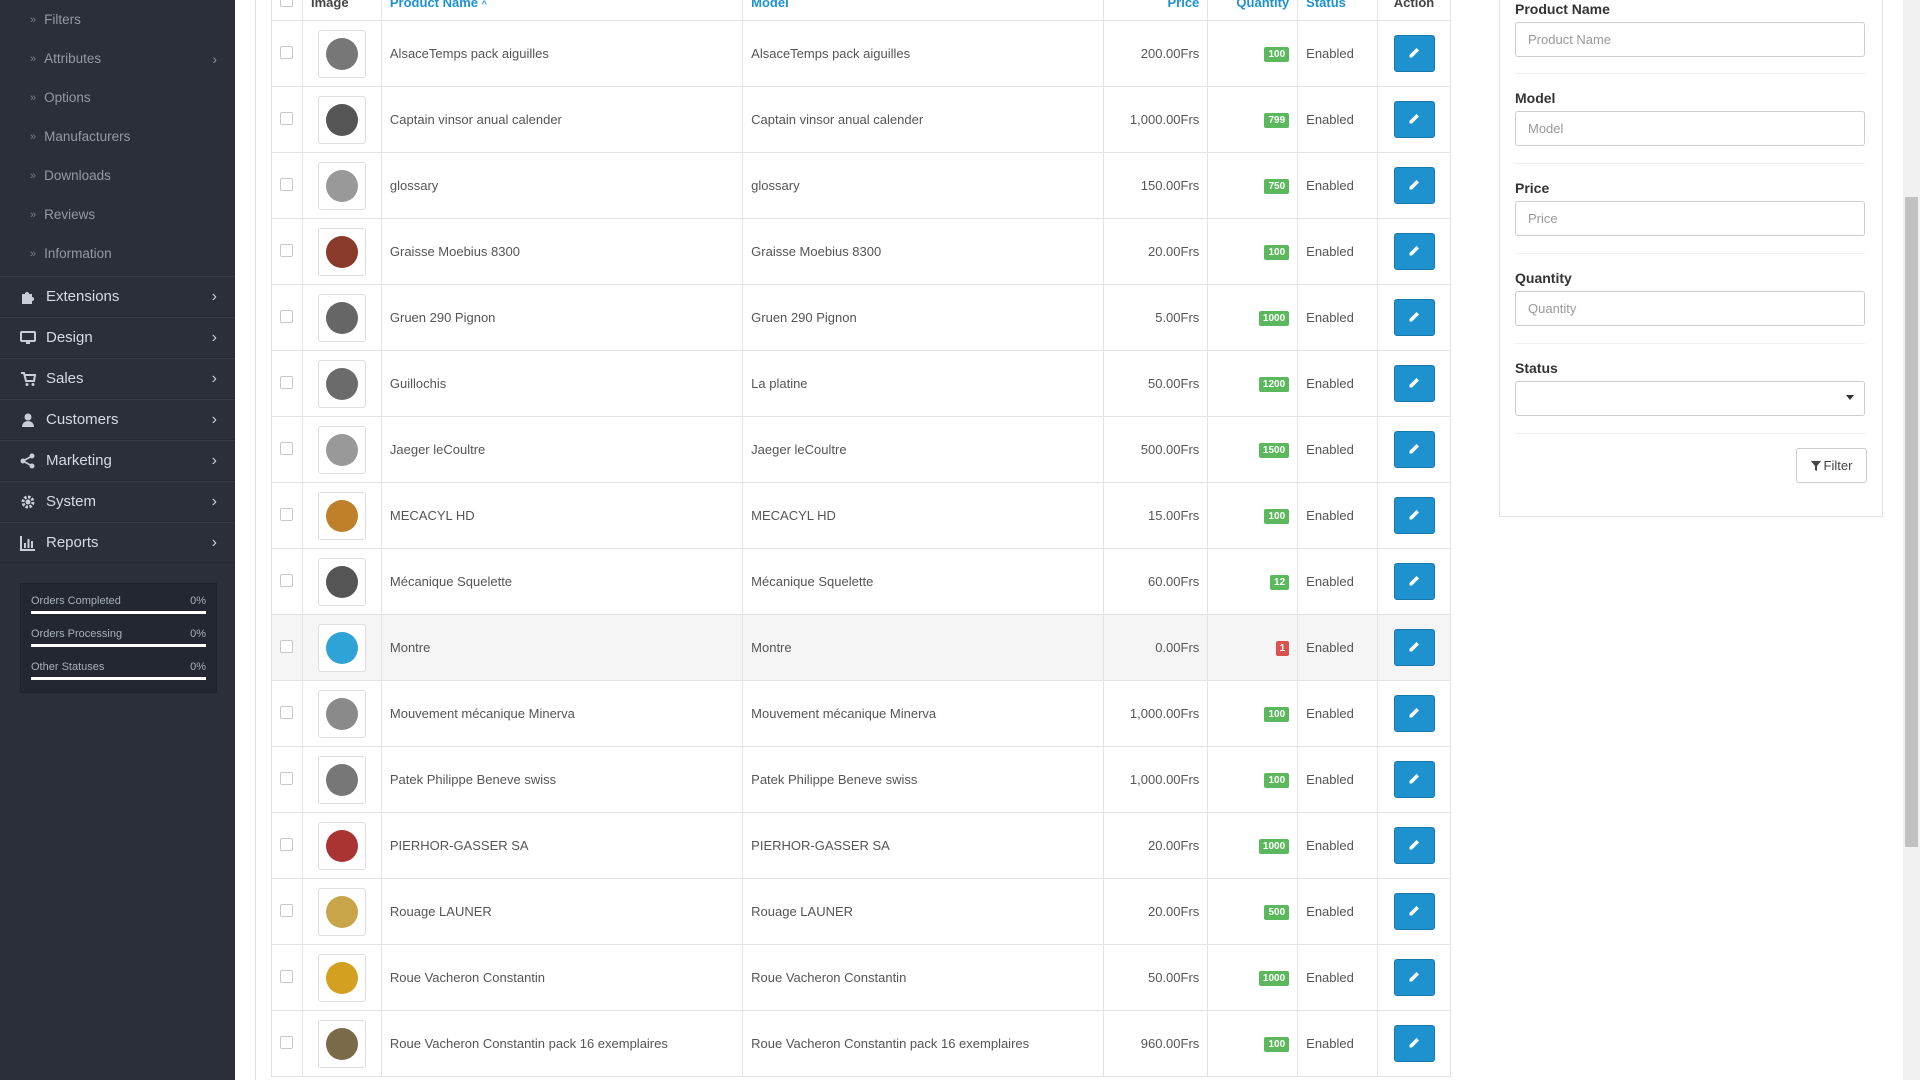  I want to click on filter-product-name-input: Product Name, so click(1690, 39).